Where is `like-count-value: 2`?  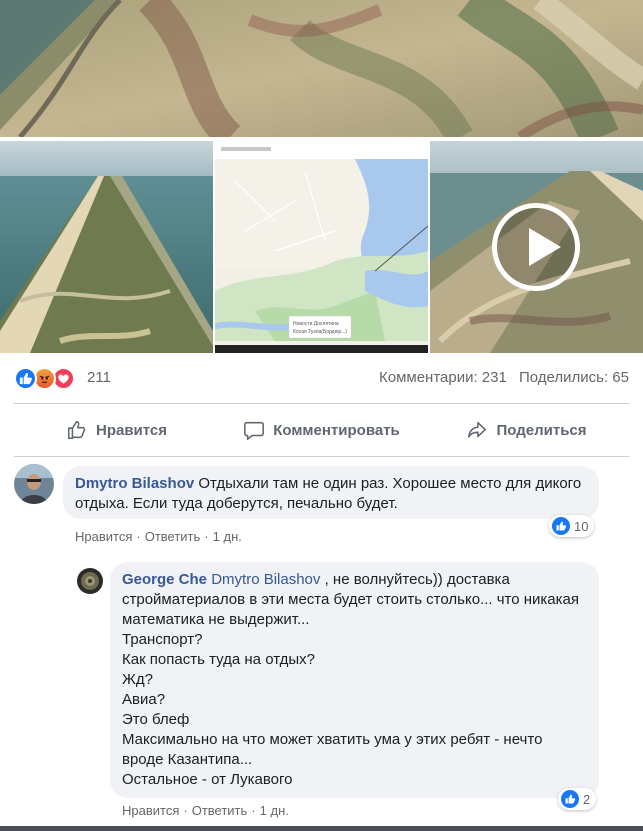
like-count-value: 2 is located at coordinates (587, 799).